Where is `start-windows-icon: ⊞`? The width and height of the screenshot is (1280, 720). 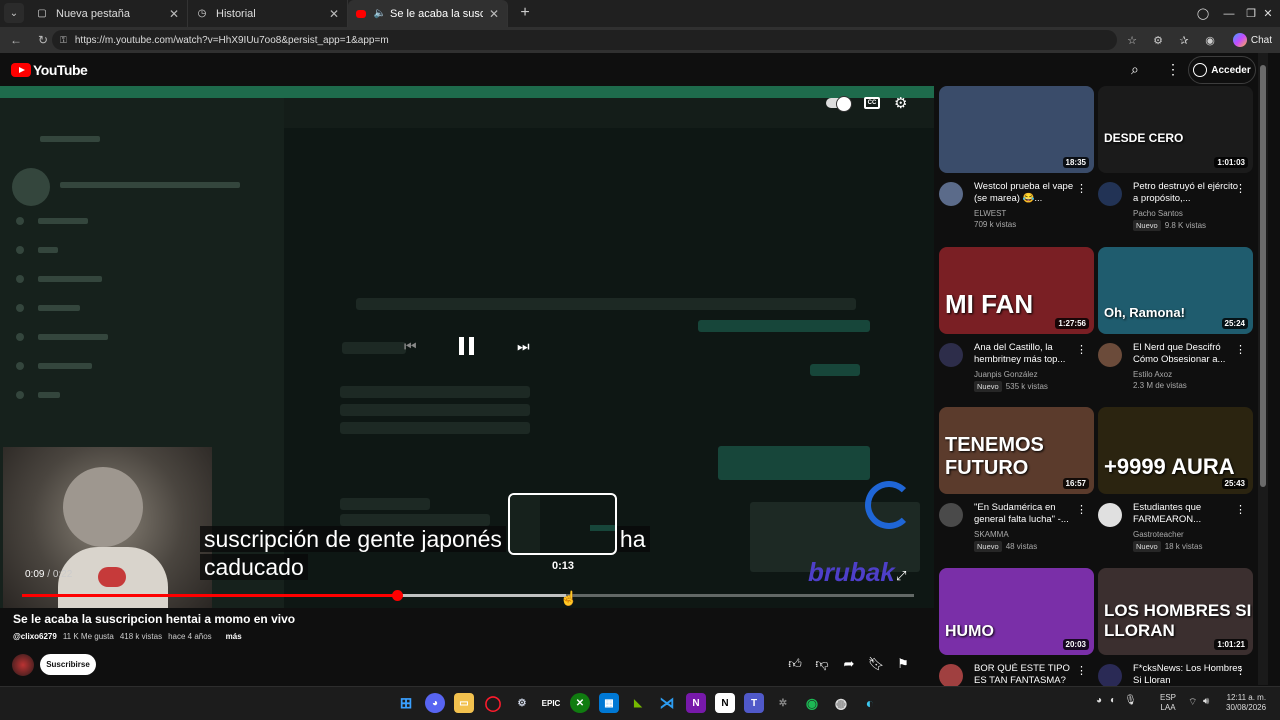
start-windows-icon: ⊞ is located at coordinates (406, 703).